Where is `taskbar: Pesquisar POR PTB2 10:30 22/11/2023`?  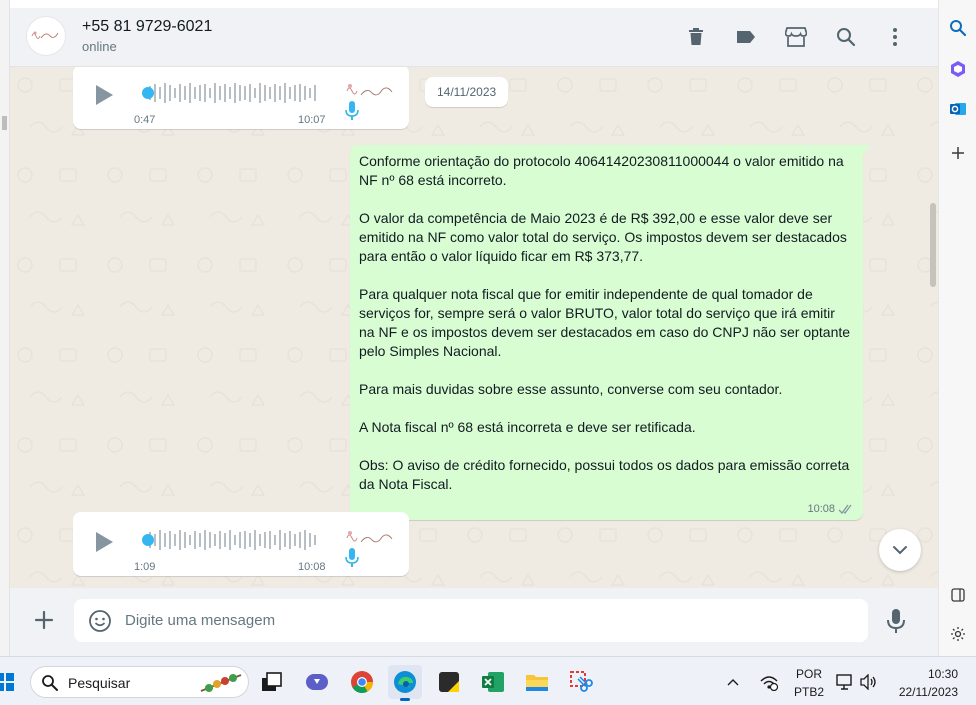 taskbar: Pesquisar POR PTB2 10:30 22/11/2023 is located at coordinates (488, 680).